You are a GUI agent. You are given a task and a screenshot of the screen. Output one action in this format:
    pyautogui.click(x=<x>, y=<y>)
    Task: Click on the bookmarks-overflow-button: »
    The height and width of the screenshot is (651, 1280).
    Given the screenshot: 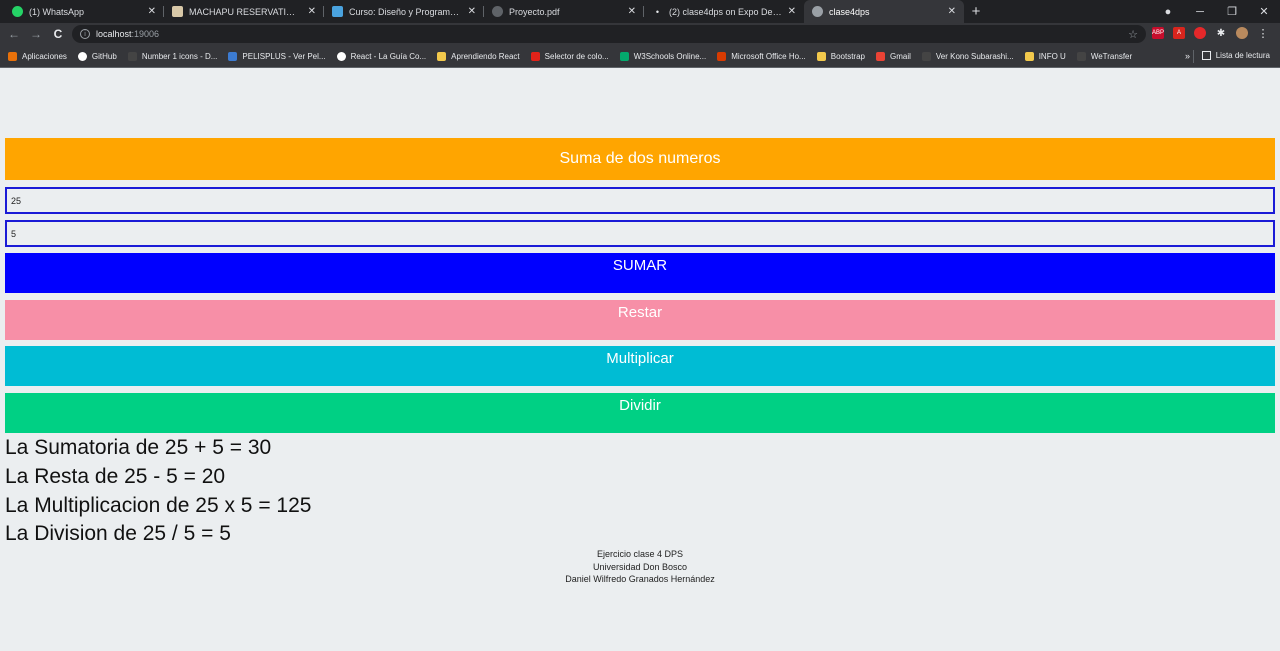 What is the action you would take?
    pyautogui.click(x=1187, y=56)
    